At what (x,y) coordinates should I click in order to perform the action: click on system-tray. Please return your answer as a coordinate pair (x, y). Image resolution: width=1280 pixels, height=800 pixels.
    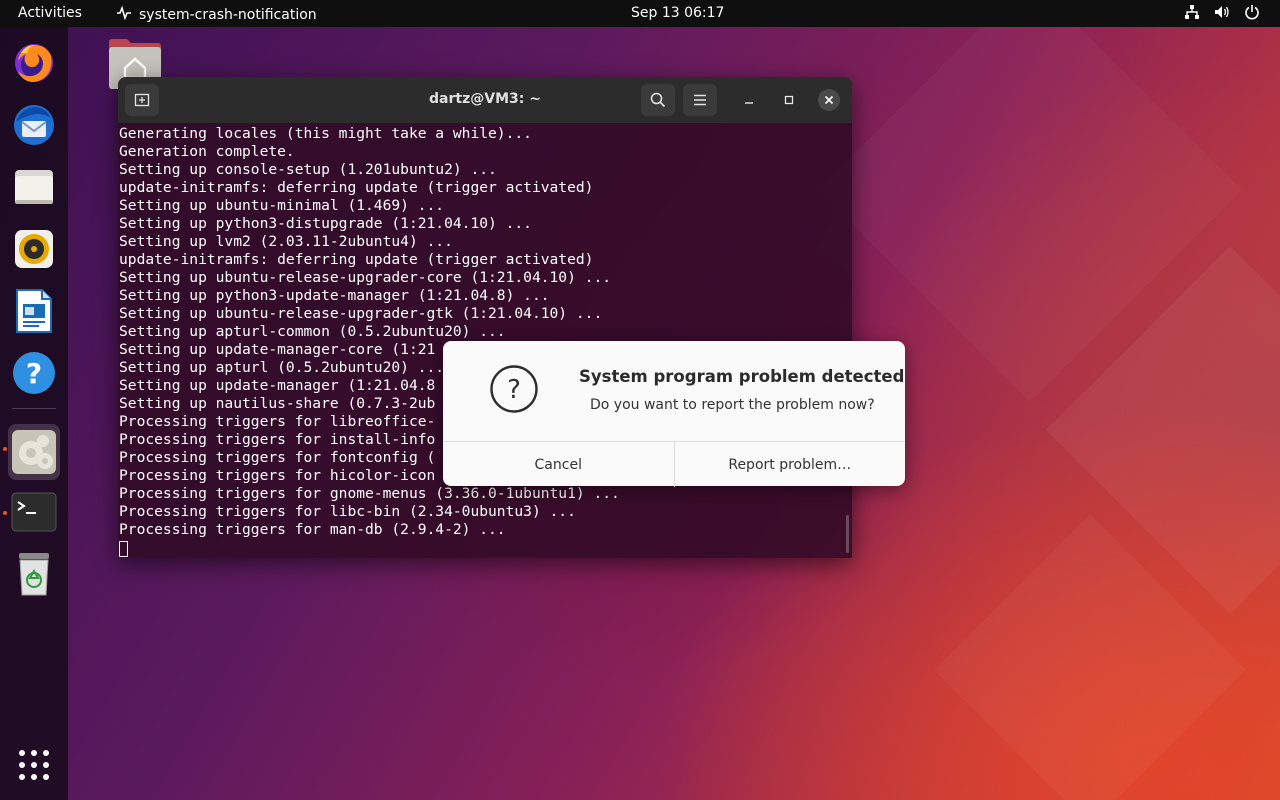
    Looking at the image, I should click on (1222, 12).